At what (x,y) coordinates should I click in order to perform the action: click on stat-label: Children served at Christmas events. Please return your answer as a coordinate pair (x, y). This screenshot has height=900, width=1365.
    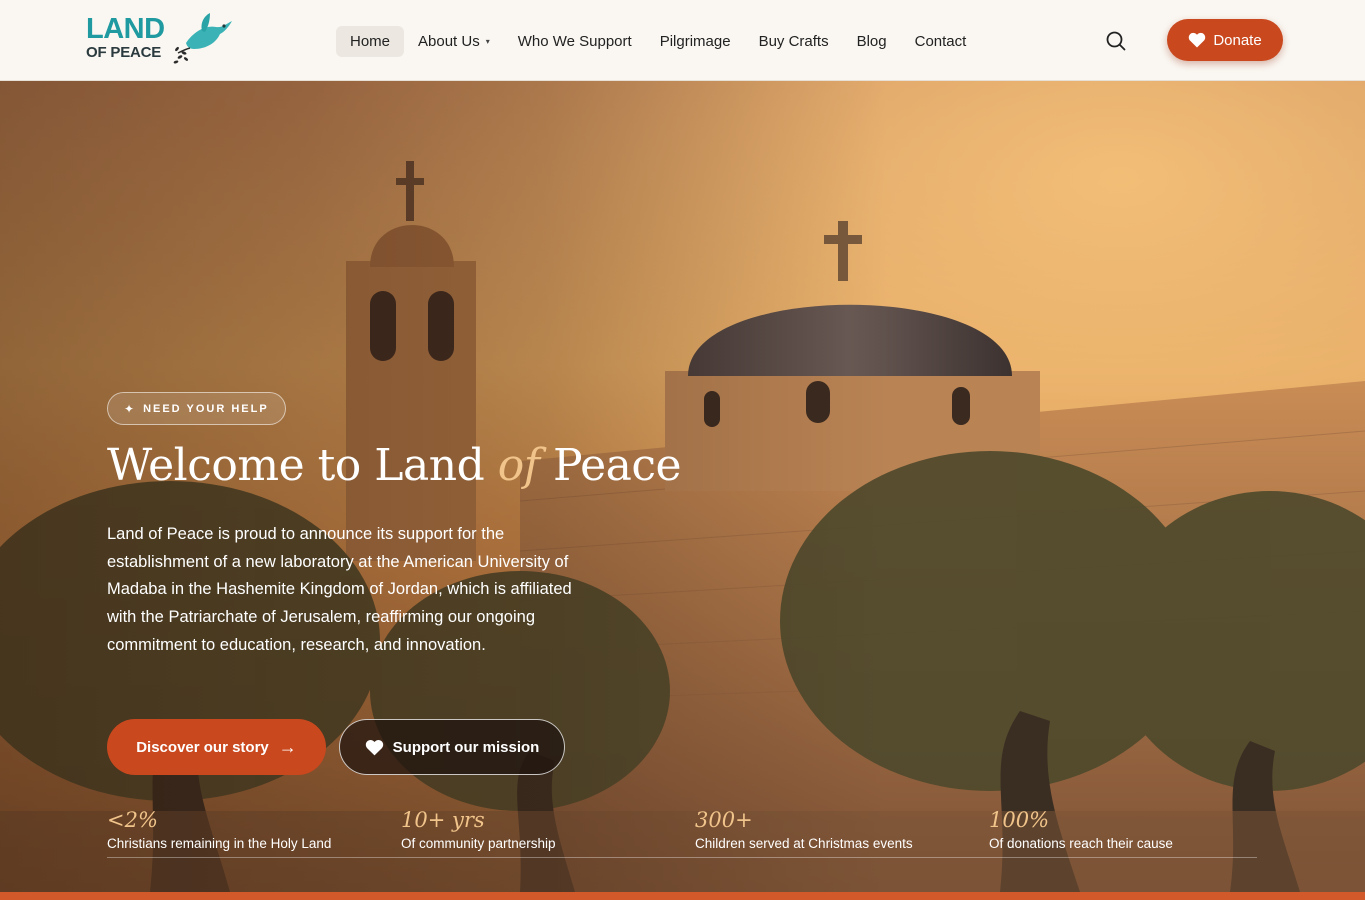
    Looking at the image, I should click on (804, 843).